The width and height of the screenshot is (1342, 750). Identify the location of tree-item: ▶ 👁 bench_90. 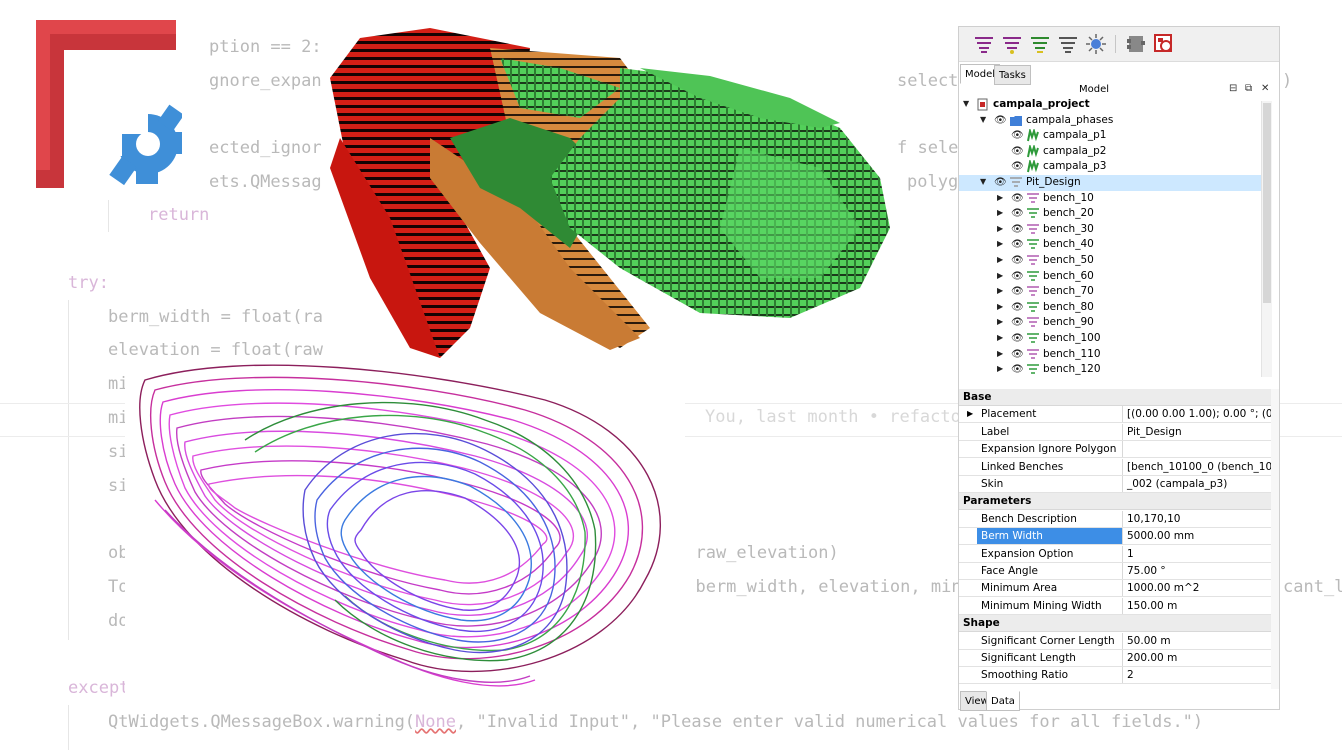
(1113, 323).